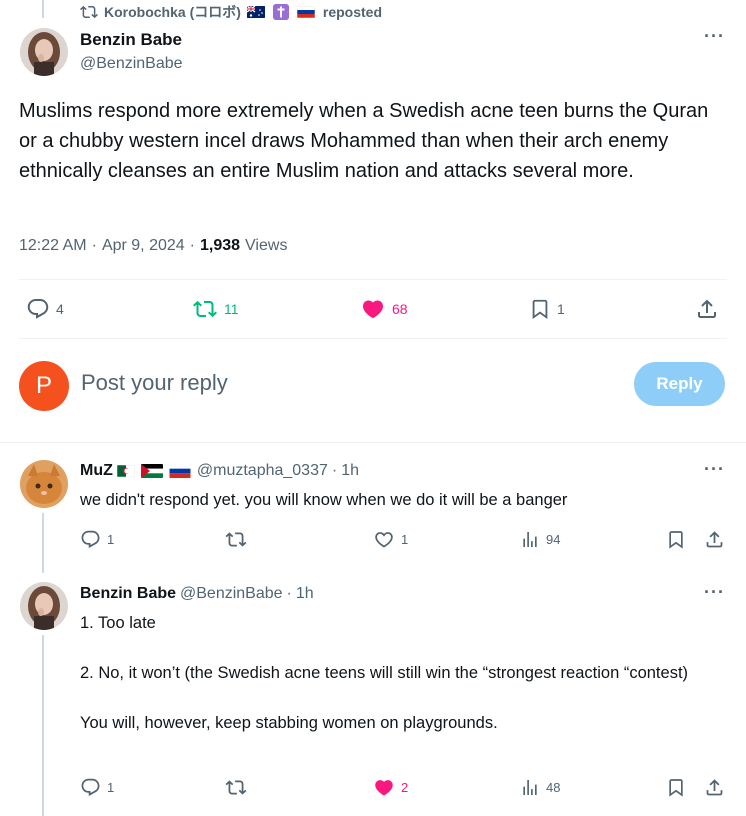 The width and height of the screenshot is (746, 816). Describe the element at coordinates (405, 787) in the screenshot. I see `like-count: 2` at that location.